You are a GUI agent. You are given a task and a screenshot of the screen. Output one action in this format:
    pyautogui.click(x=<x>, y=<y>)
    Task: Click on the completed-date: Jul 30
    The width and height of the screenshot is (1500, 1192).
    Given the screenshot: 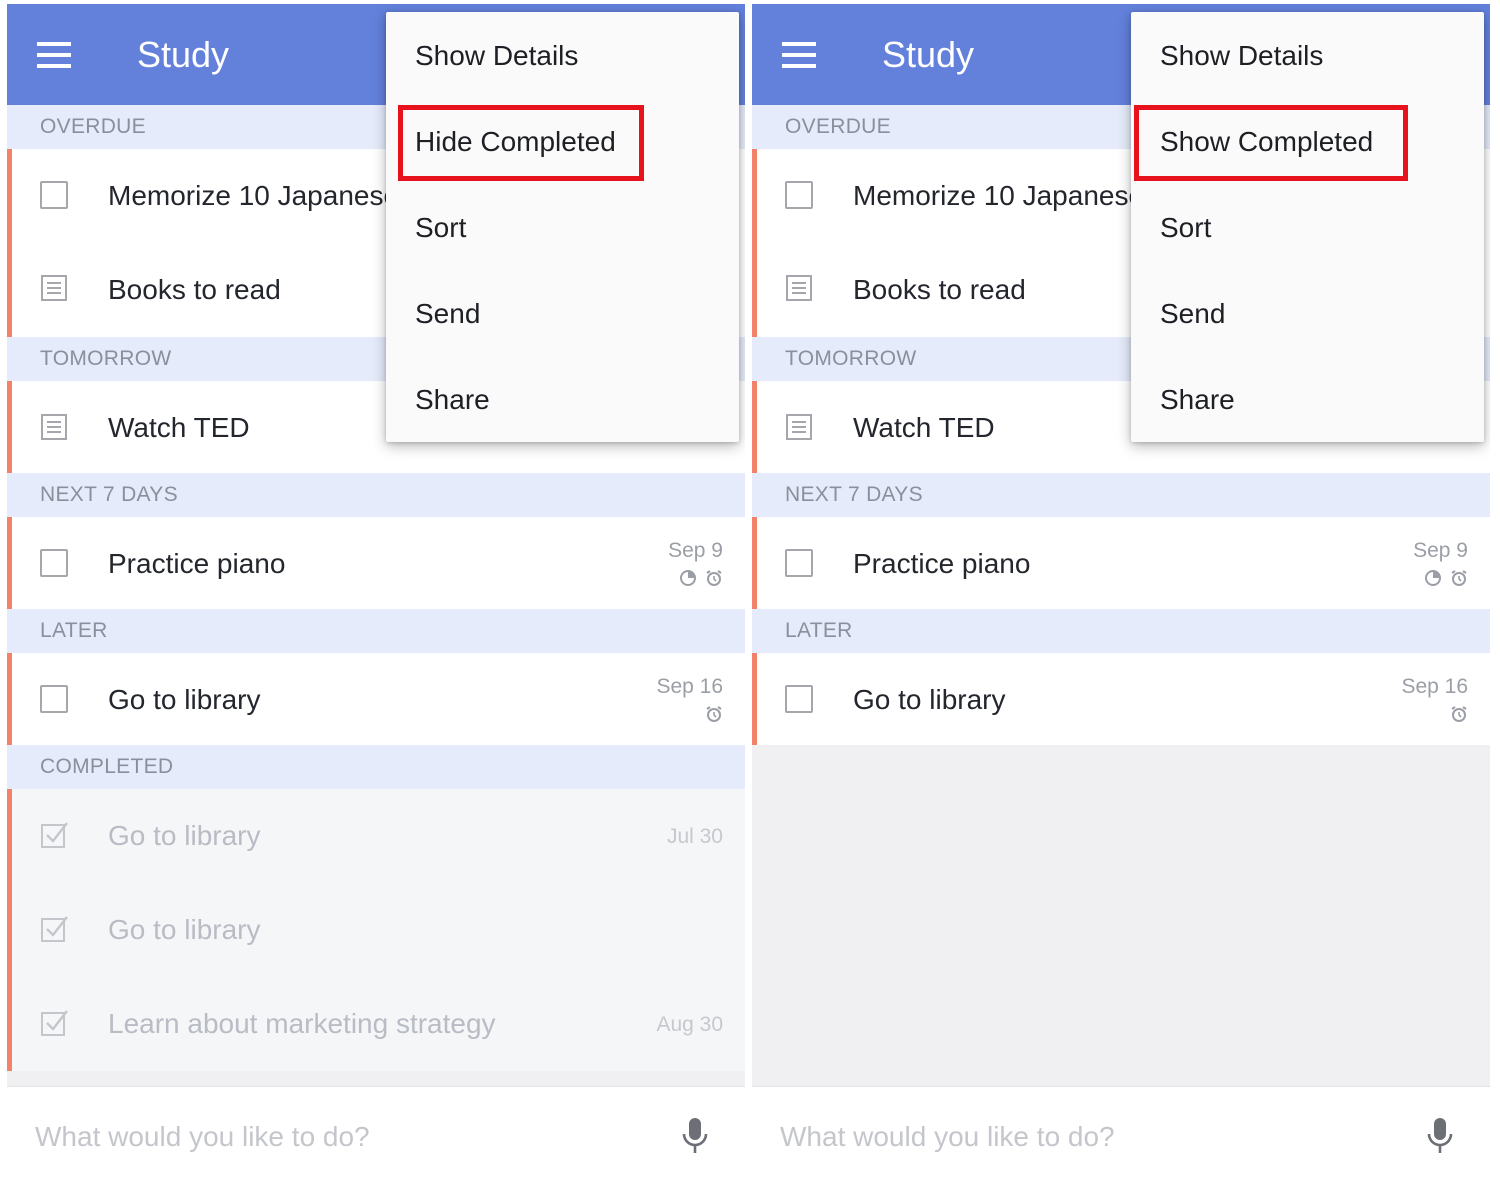 What is the action you would take?
    pyautogui.click(x=694, y=836)
    